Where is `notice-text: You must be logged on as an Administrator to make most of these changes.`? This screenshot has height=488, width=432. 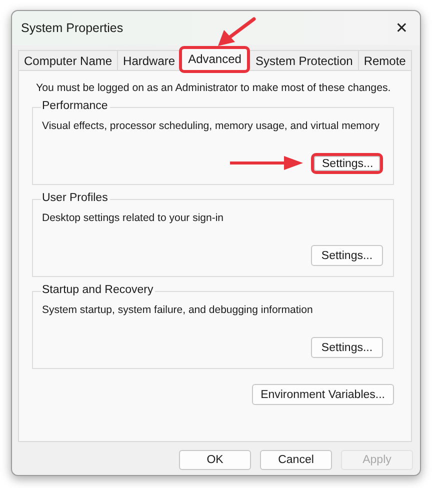
notice-text: You must be logged on as an Administrator to make most of these changes. is located at coordinates (213, 88).